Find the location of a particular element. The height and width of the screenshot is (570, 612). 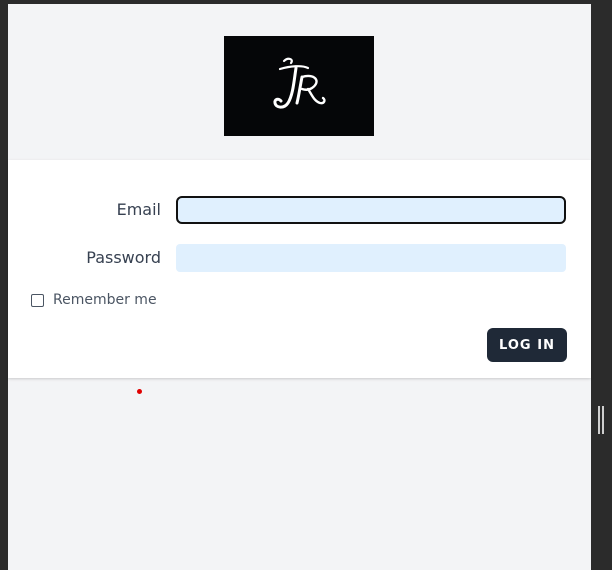

email-label: Email is located at coordinates (138, 209).